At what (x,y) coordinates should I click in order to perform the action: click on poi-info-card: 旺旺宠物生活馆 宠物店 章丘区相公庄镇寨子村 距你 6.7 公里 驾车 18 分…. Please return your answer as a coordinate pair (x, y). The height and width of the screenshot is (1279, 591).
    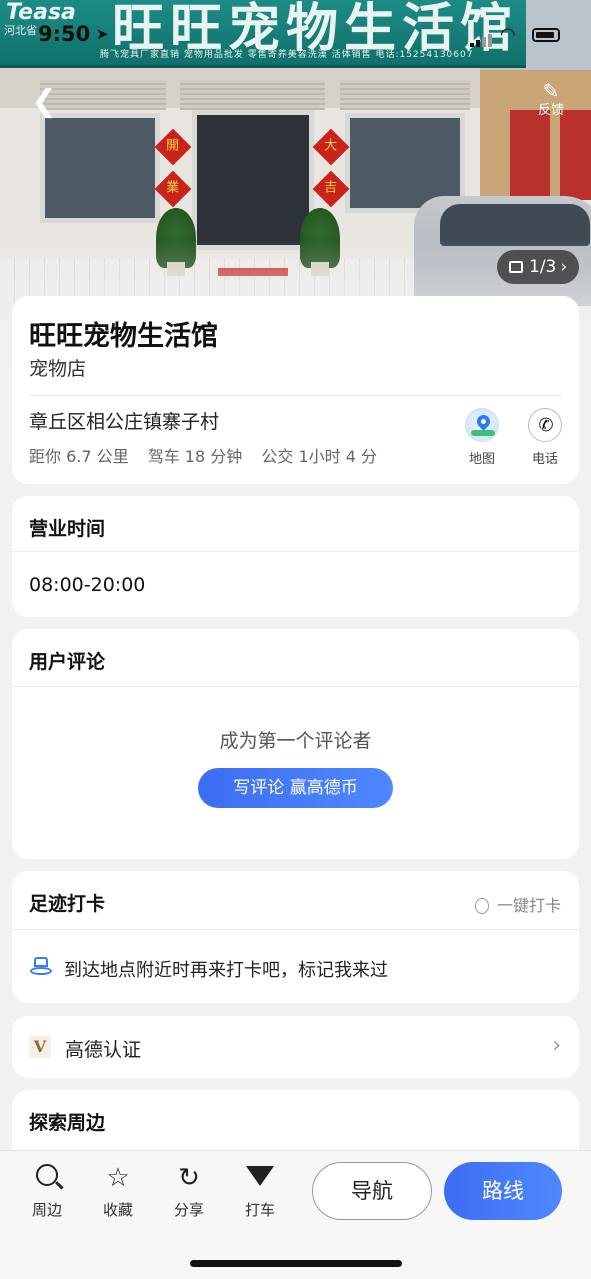
    Looking at the image, I should click on (295, 390).